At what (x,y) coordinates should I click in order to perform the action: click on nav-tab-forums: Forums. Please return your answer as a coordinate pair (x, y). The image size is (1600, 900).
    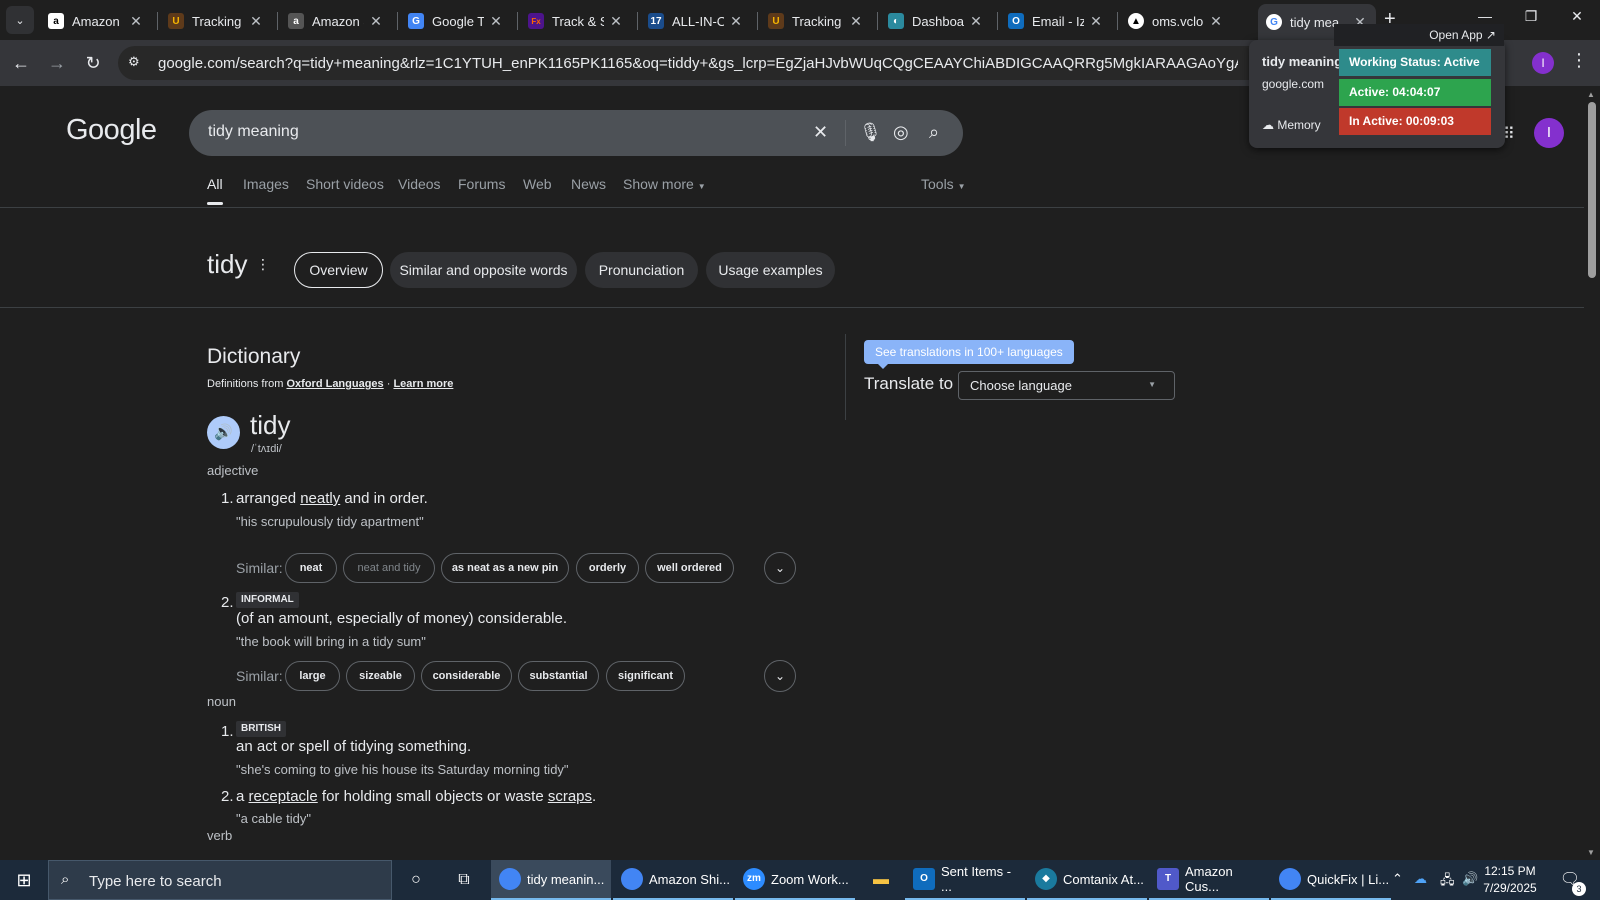
    Looking at the image, I should click on (481, 184).